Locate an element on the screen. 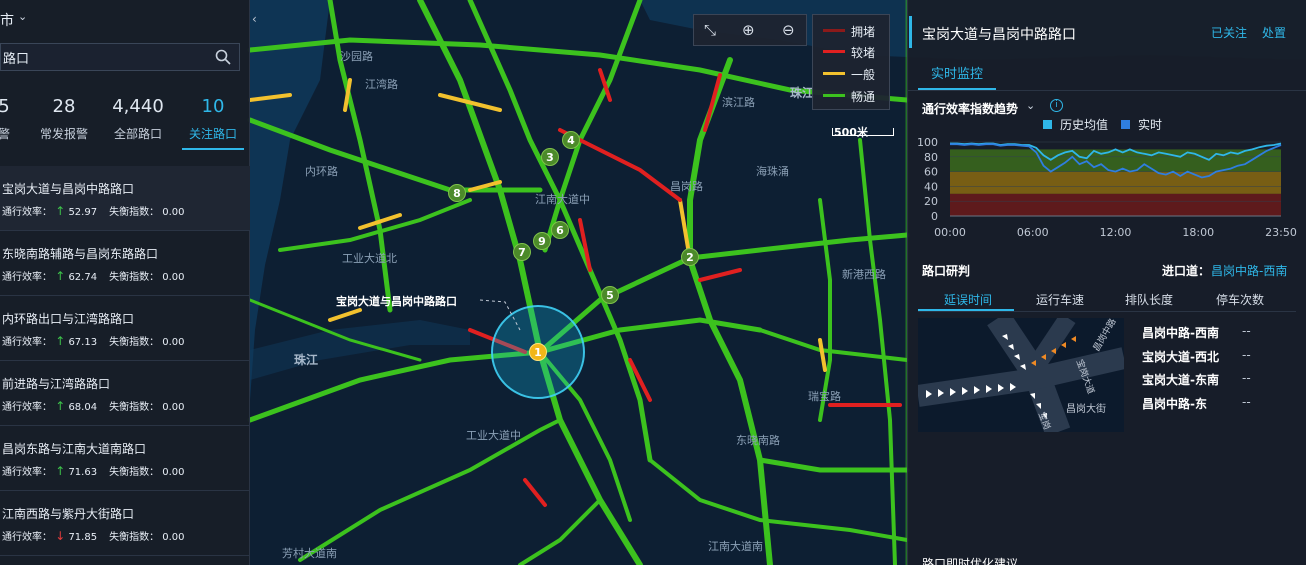  map-label-xingang: 新港西路 is located at coordinates (864, 274).